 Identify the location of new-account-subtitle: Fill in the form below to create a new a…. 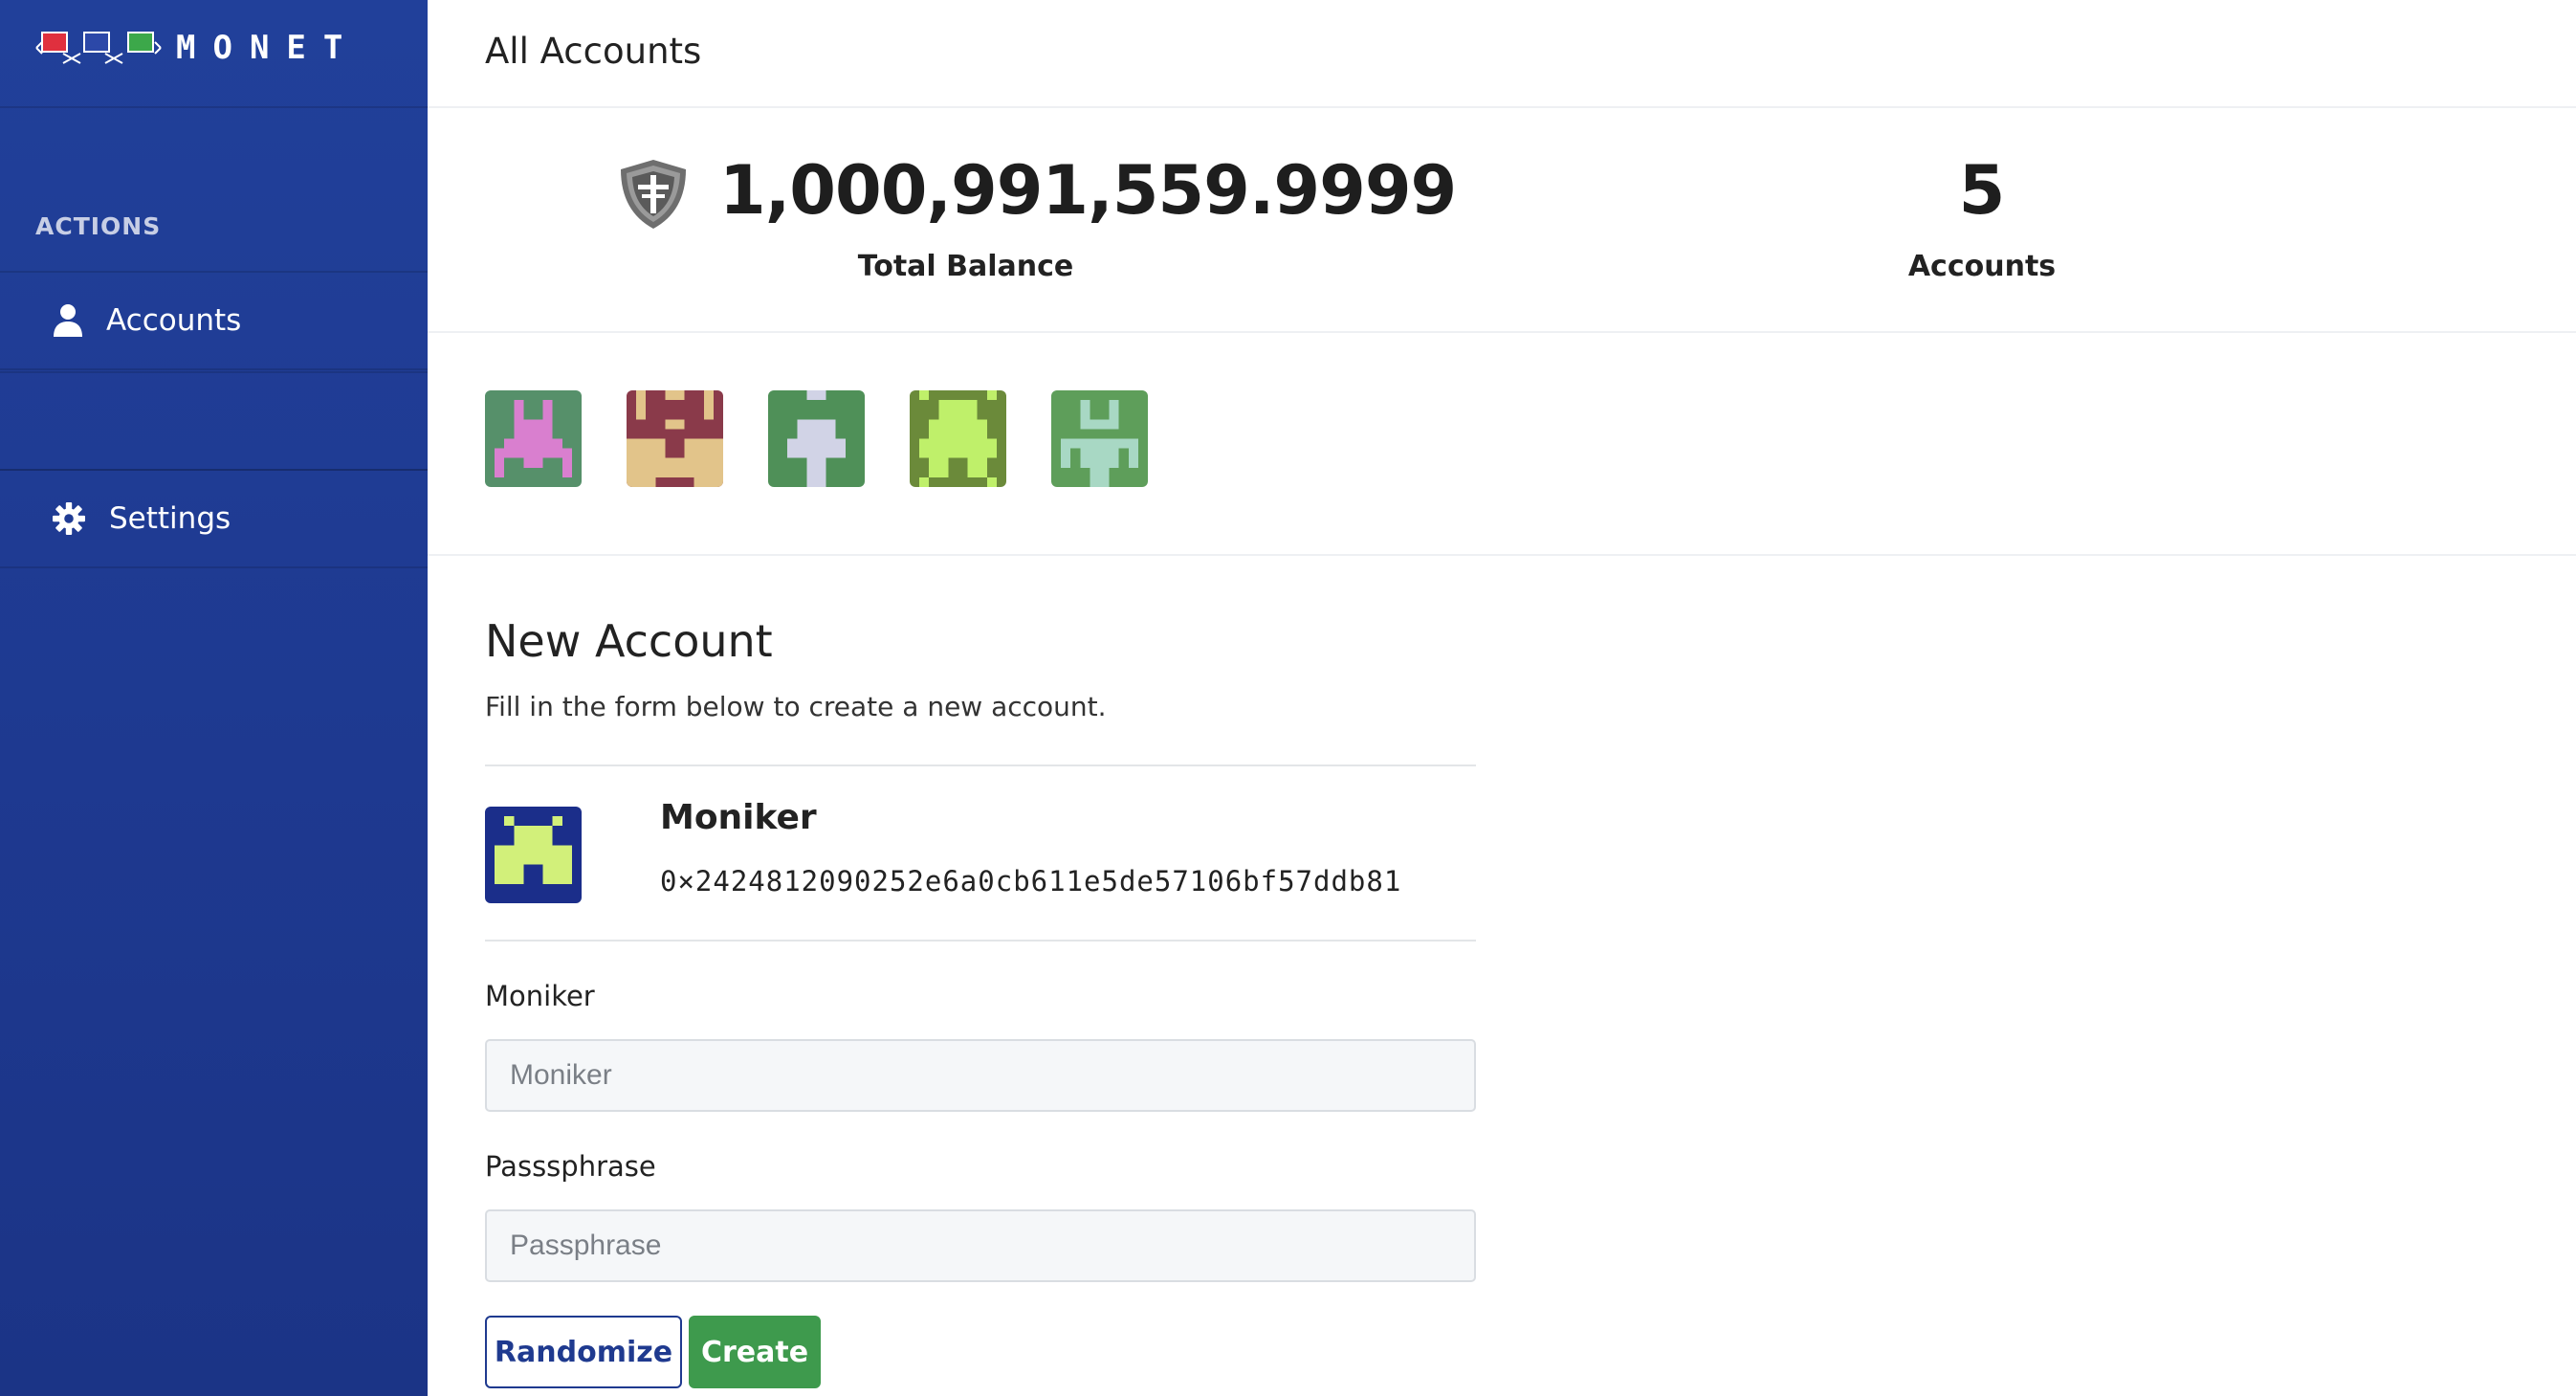
(796, 707).